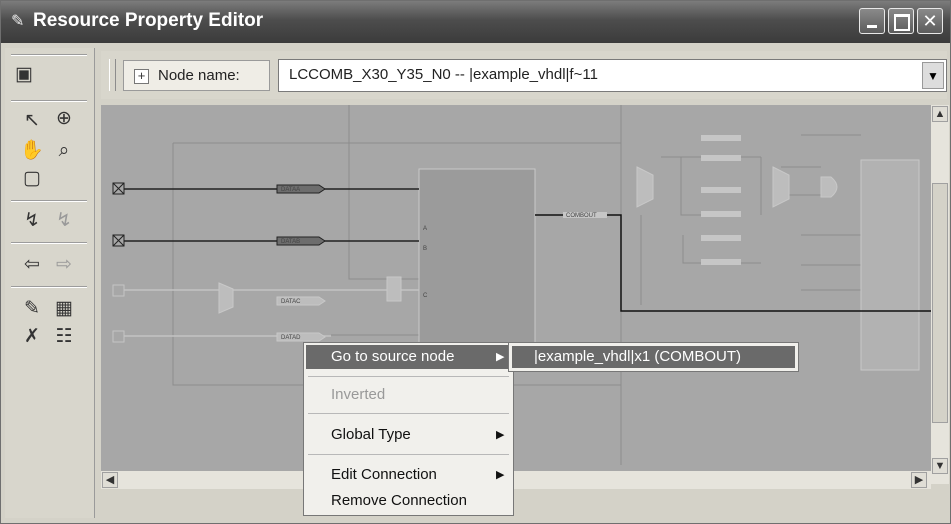 This screenshot has width=951, height=524. I want to click on window-icon: ▣, so click(24, 75).